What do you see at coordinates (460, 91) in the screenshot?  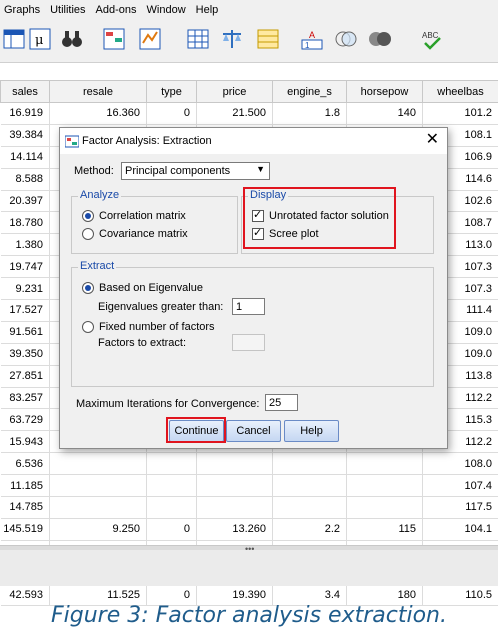 I see `column-header-wheelbas: wheelbas` at bounding box center [460, 91].